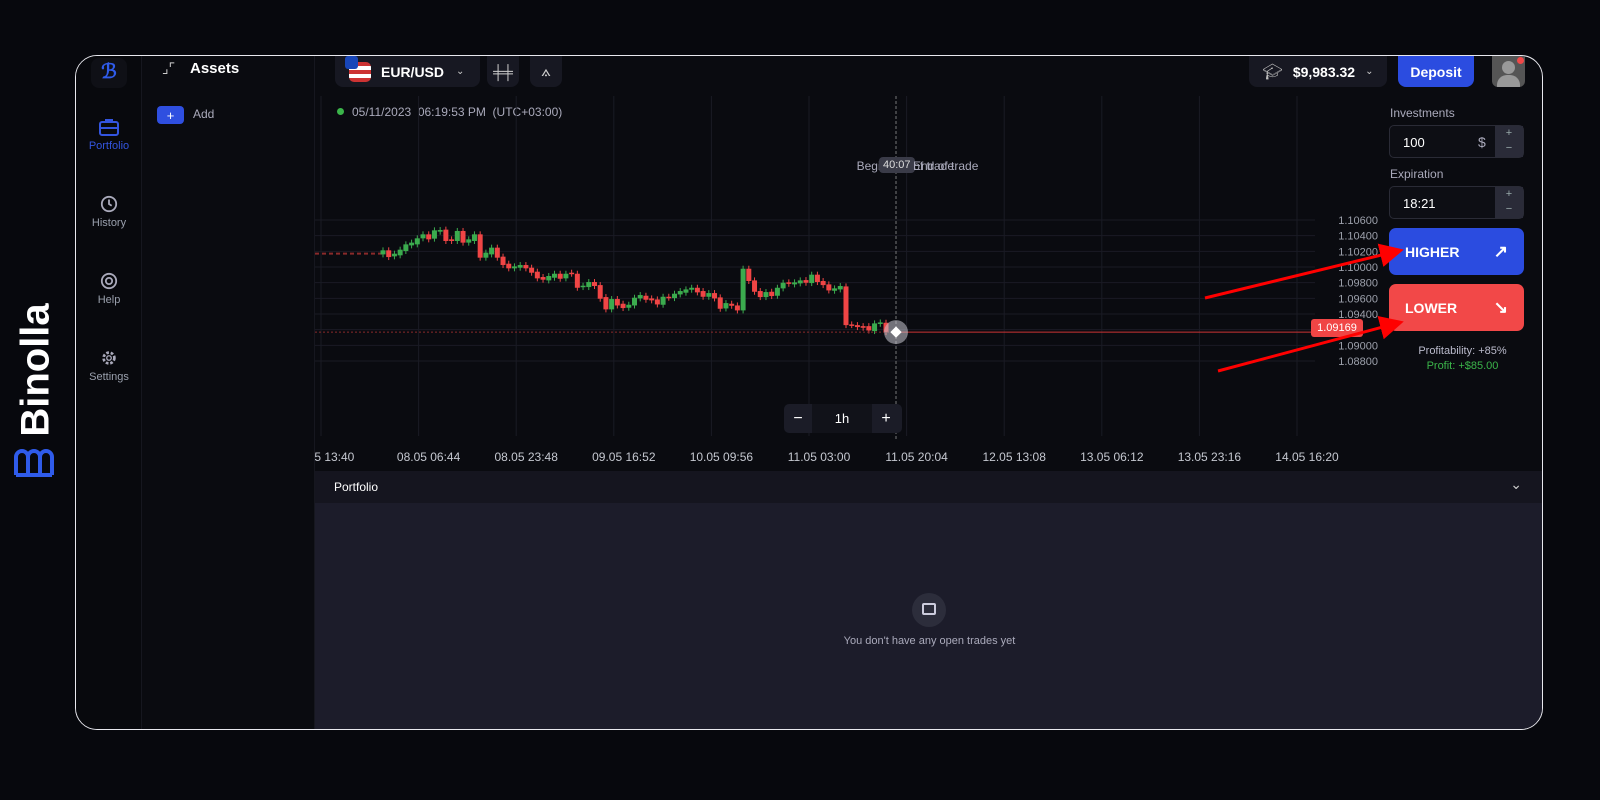 The height and width of the screenshot is (800, 1600). What do you see at coordinates (1358, 237) in the screenshot?
I see `y-tick-label: 1.10400` at bounding box center [1358, 237].